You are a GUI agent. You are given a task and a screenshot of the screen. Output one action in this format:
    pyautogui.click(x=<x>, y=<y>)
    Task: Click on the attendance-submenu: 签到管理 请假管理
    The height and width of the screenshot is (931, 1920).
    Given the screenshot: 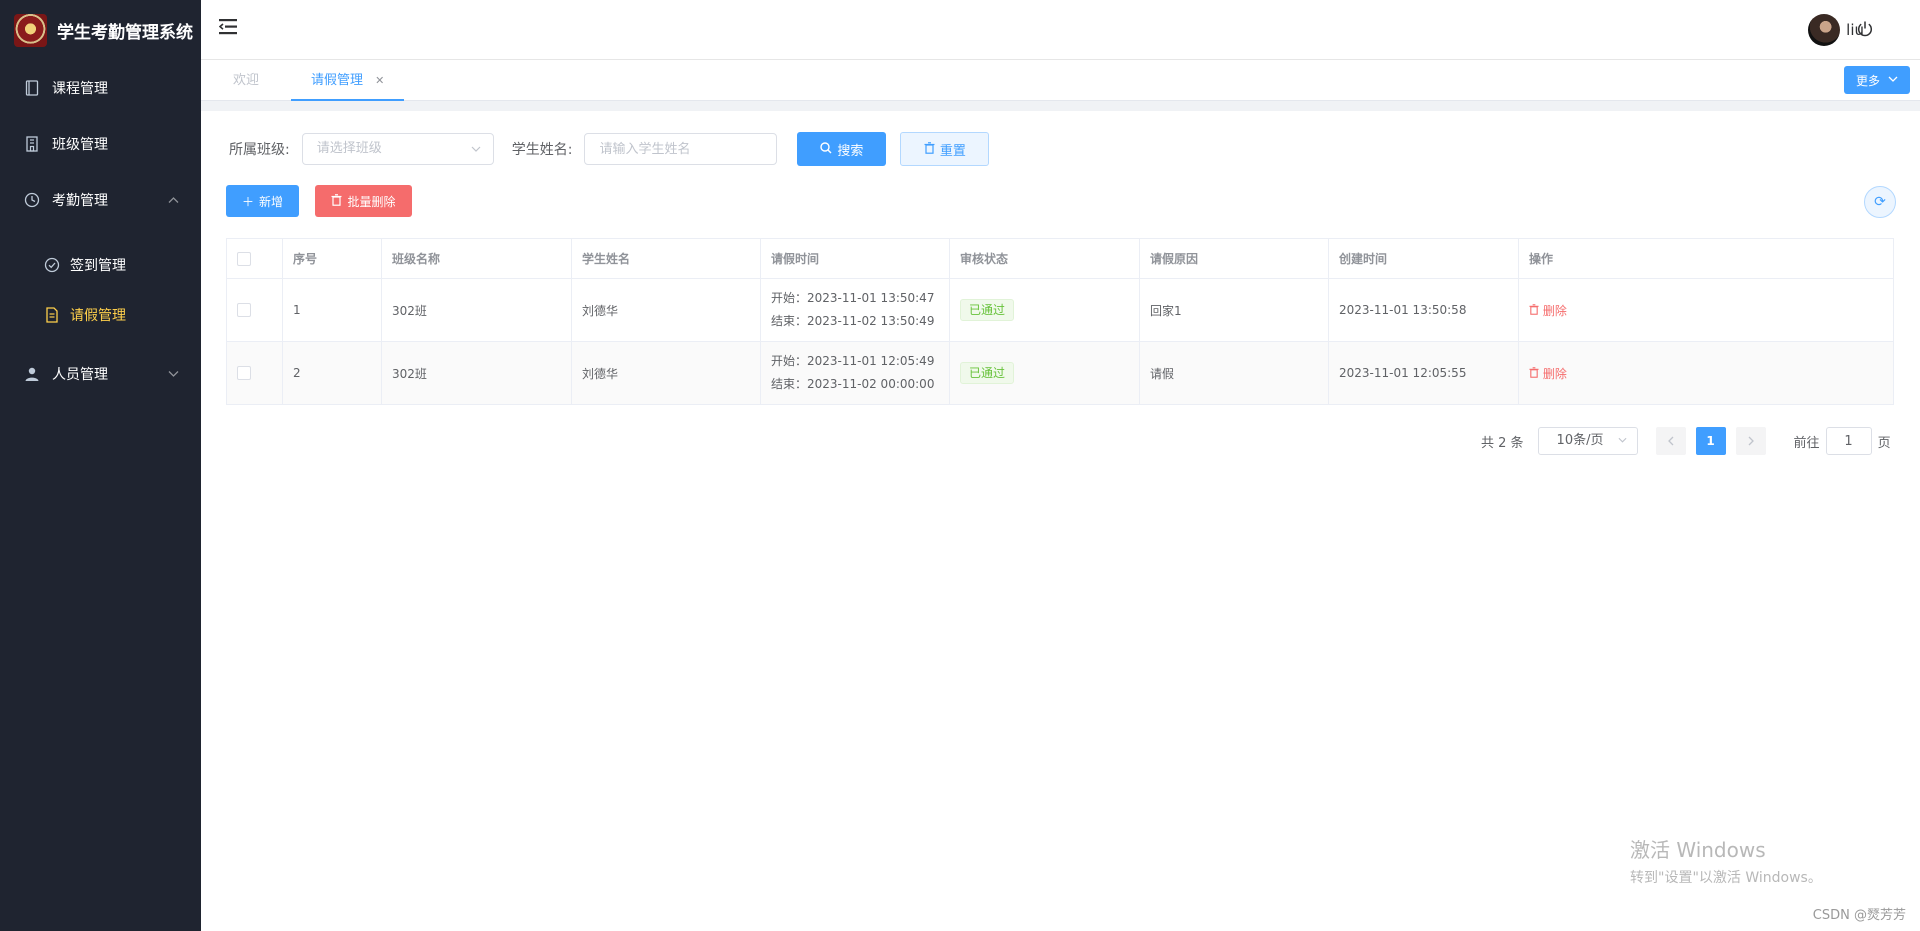 What is the action you would take?
    pyautogui.click(x=100, y=287)
    